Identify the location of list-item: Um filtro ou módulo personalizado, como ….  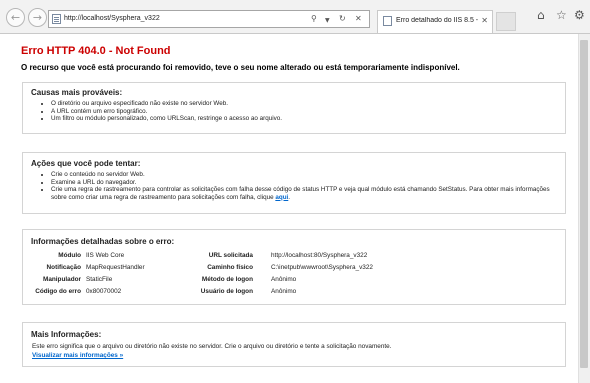
(306, 119).